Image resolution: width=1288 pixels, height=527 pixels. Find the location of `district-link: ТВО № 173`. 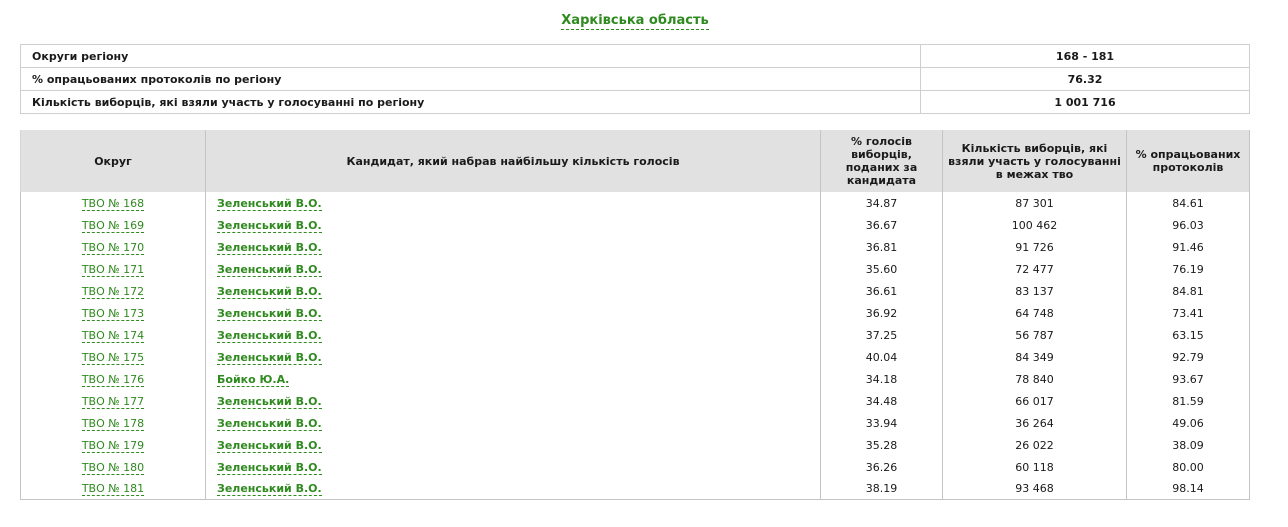

district-link: ТВО № 173 is located at coordinates (113, 313).